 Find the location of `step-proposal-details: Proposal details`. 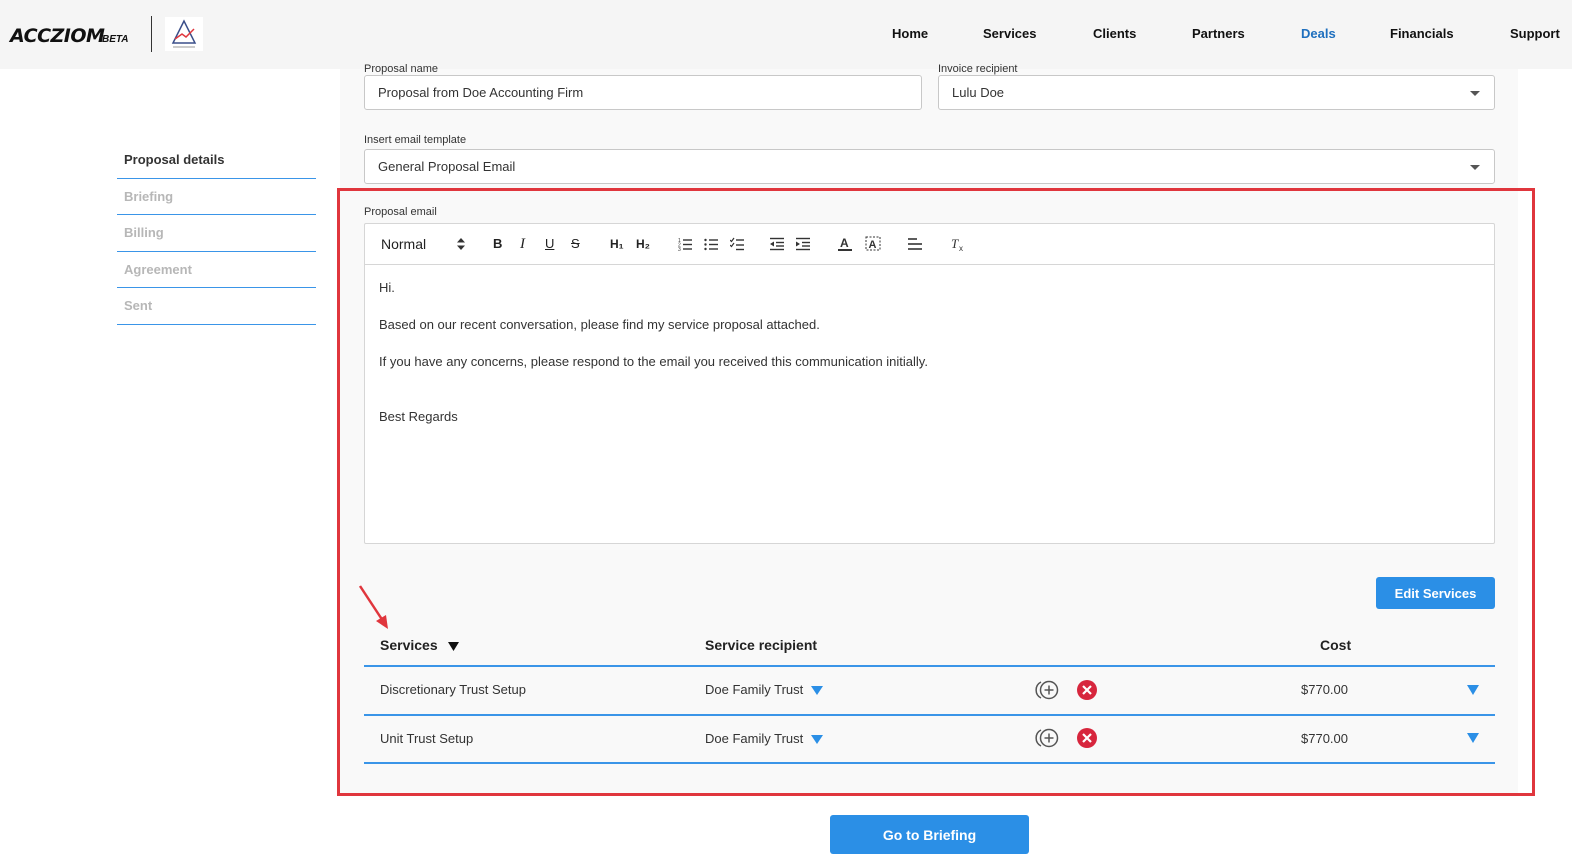

step-proposal-details: Proposal details is located at coordinates (216, 160).